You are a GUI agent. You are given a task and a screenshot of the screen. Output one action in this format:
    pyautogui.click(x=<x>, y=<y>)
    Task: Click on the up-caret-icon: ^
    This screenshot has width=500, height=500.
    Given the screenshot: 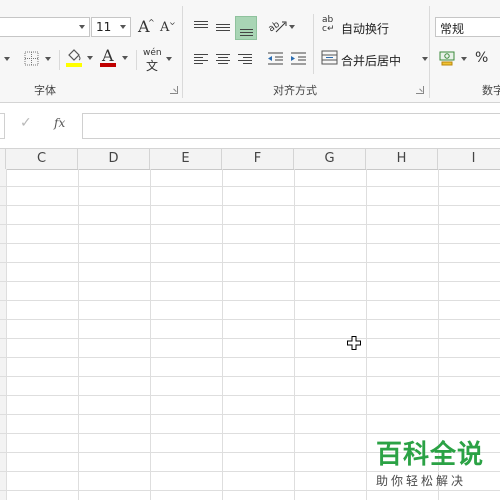 What is the action you would take?
    pyautogui.click(x=151, y=22)
    